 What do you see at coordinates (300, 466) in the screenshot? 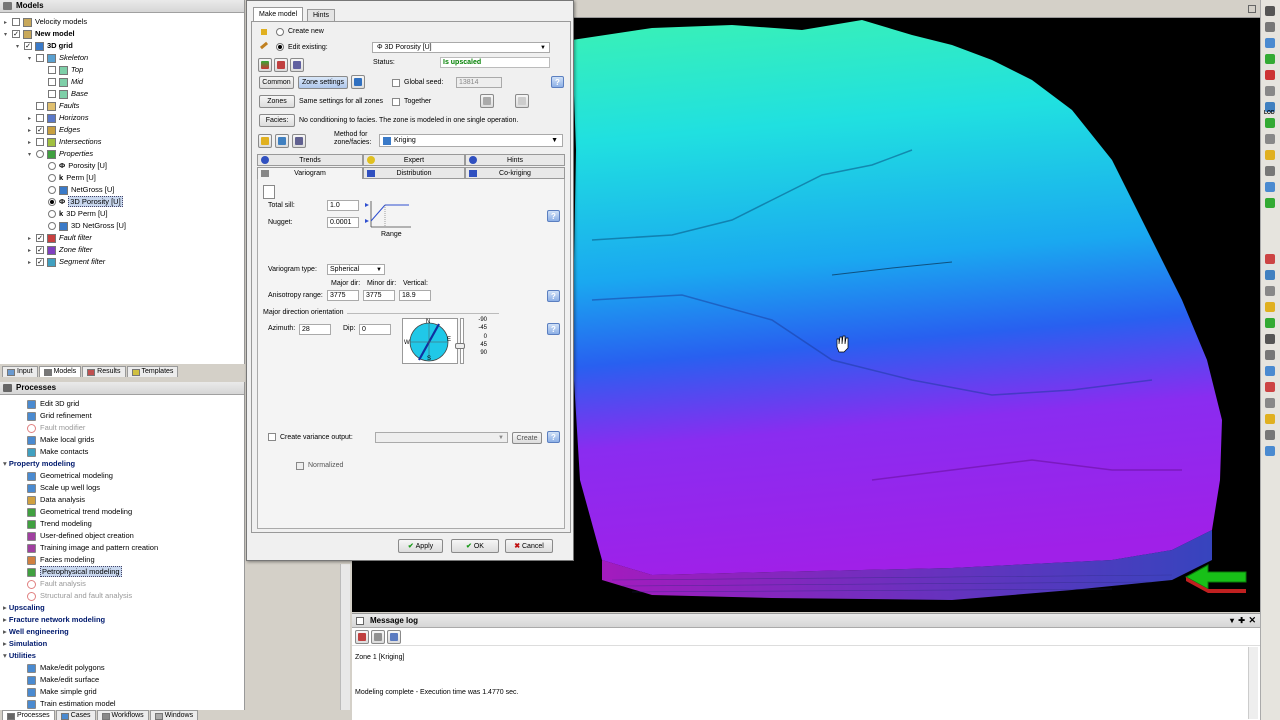
I see `normalized-checkbox` at bounding box center [300, 466].